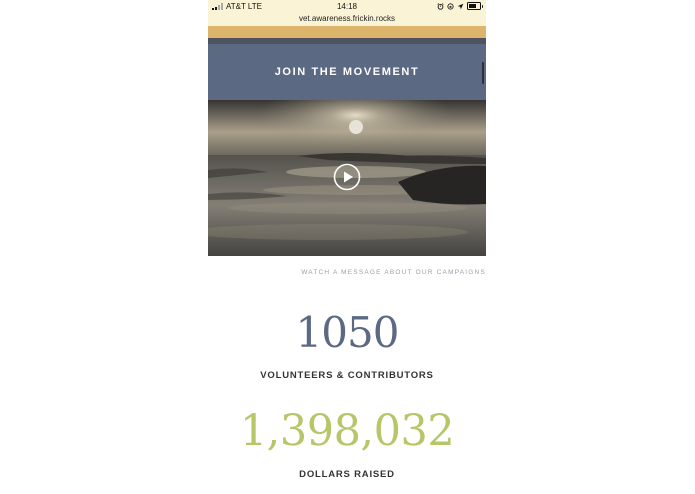 The image size is (695, 494). Describe the element at coordinates (347, 431) in the screenshot. I see `dollars-raised-count: 1,398,032` at that location.